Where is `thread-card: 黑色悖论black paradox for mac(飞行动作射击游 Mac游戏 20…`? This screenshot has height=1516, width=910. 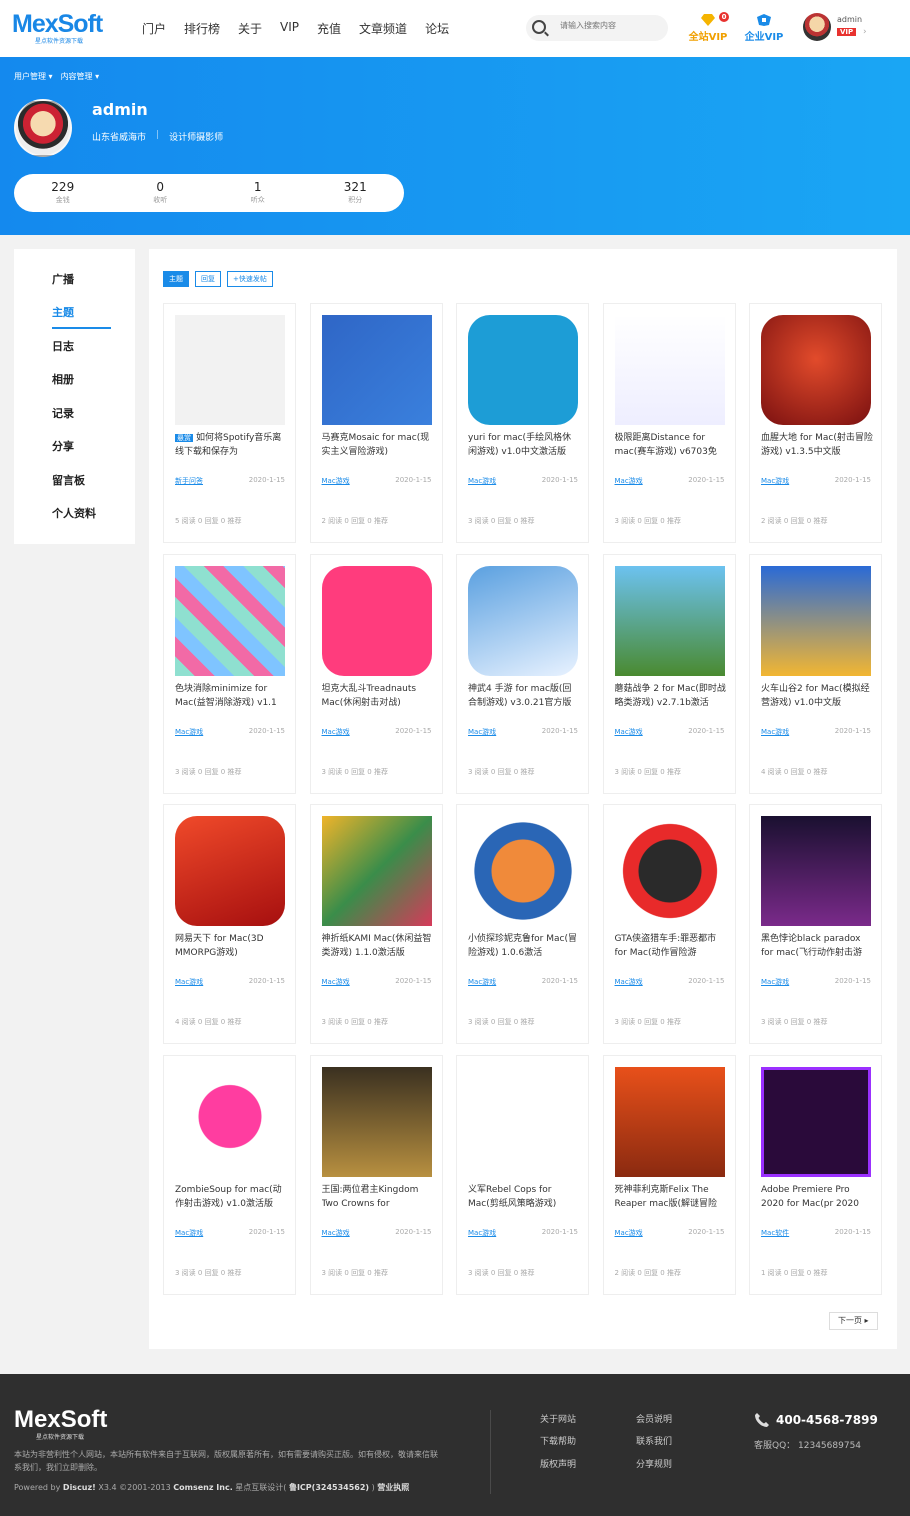
thread-card: 黑色悖论black paradox for mac(飞行动作射击游 Mac游戏 20… is located at coordinates (815, 924).